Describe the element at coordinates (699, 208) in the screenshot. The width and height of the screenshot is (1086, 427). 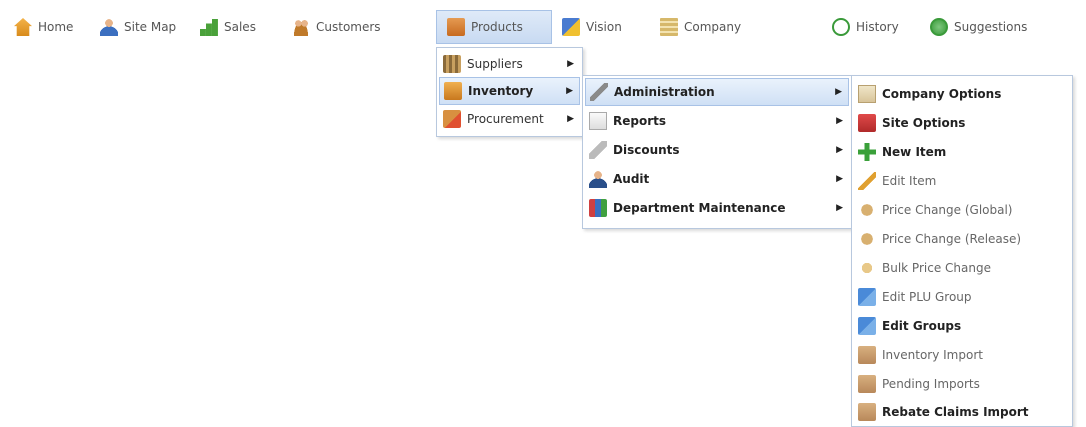
I see `menu-item-label: Department Maintenance` at that location.